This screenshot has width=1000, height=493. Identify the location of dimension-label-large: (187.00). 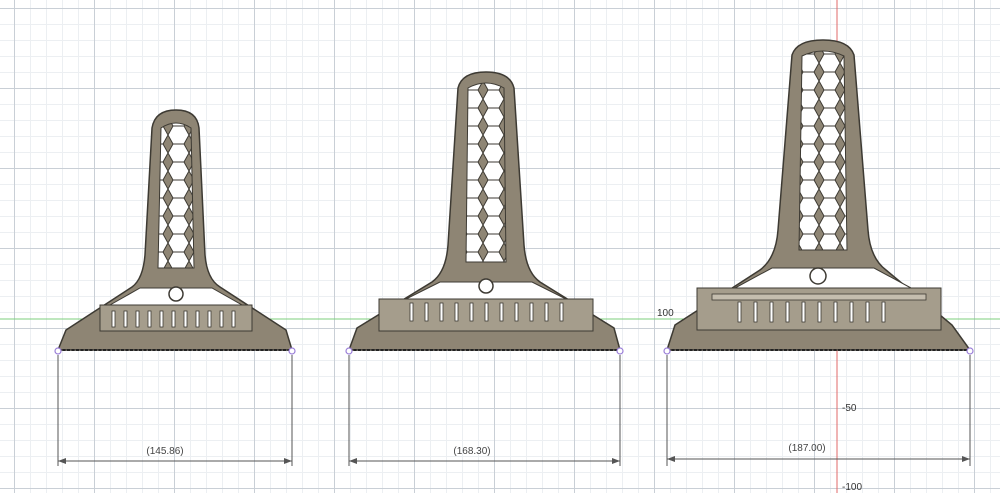
(806, 448).